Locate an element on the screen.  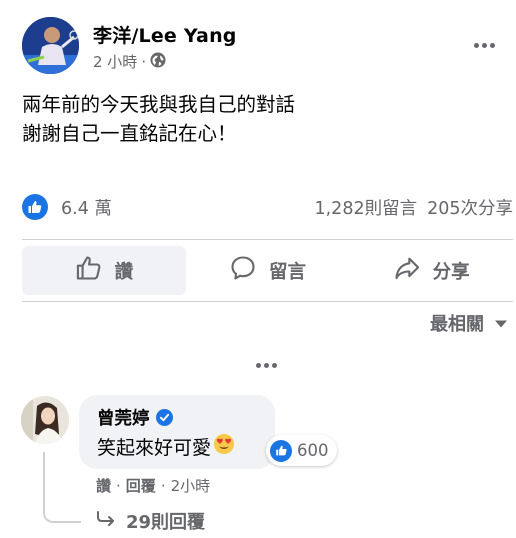
more-icon is located at coordinates (484, 45).